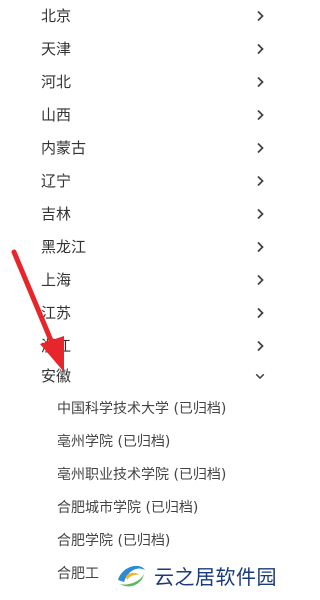 The height and width of the screenshot is (600, 320). I want to click on province-item-jilin: 吉林, so click(150, 214).